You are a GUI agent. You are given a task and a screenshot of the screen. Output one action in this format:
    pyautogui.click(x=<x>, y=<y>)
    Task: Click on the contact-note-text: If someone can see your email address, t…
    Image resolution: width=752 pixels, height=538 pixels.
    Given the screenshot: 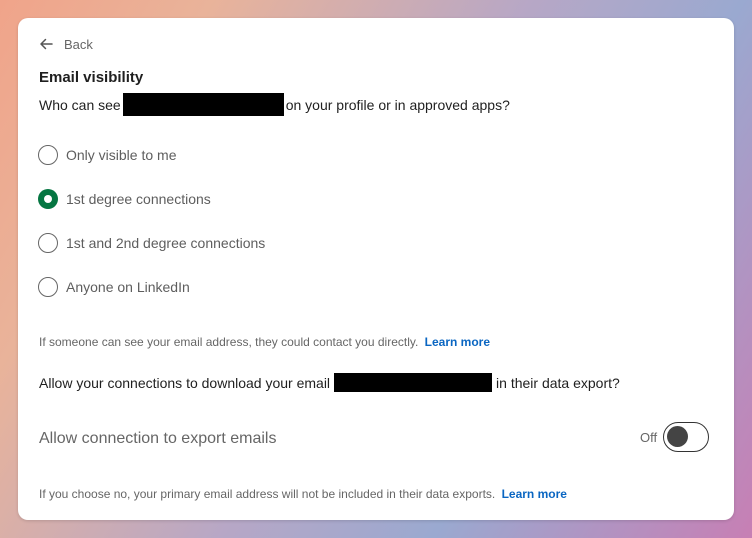 What is the action you would take?
    pyautogui.click(x=229, y=342)
    